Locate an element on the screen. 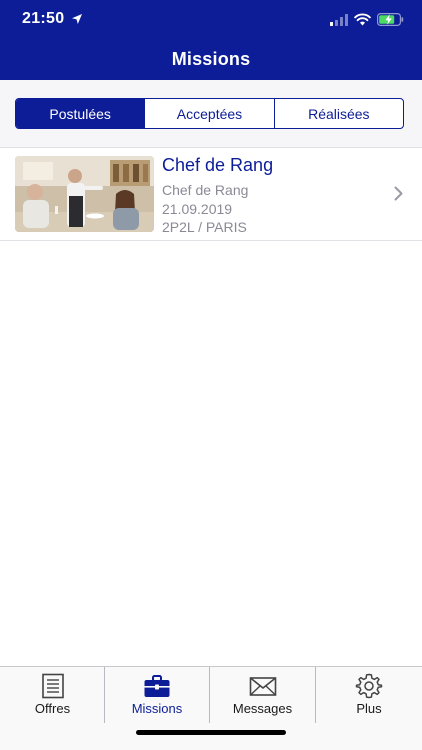 This screenshot has height=750, width=422. tab-messages: Messages is located at coordinates (262, 695).